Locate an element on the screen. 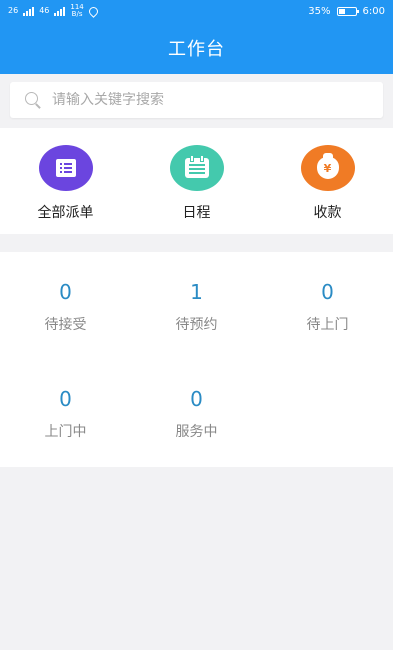 This screenshot has height=650, width=393. list-icon is located at coordinates (65, 168).